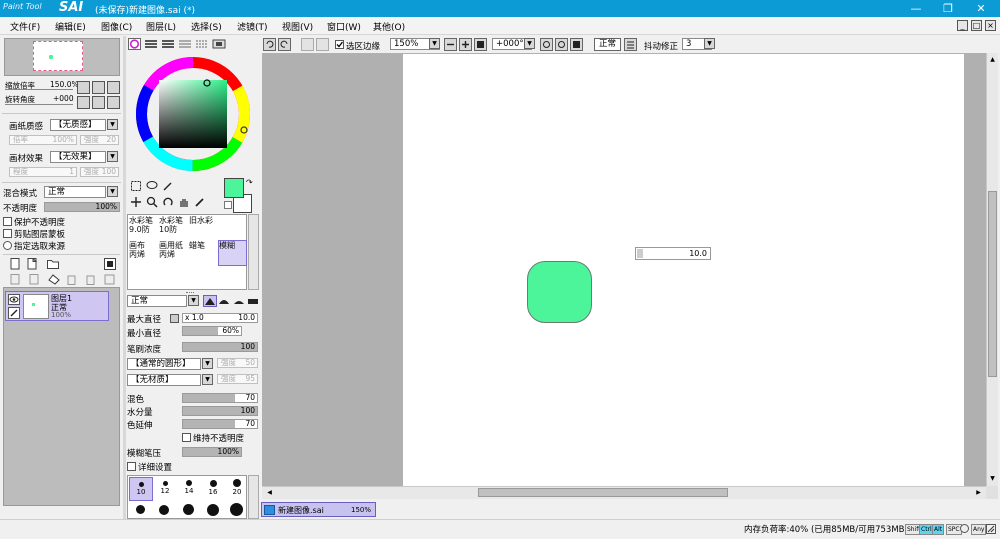 Image resolution: width=1000 pixels, height=539 pixels. Describe the element at coordinates (186, 437) in the screenshot. I see `keep-opacity-checkbox` at that location.